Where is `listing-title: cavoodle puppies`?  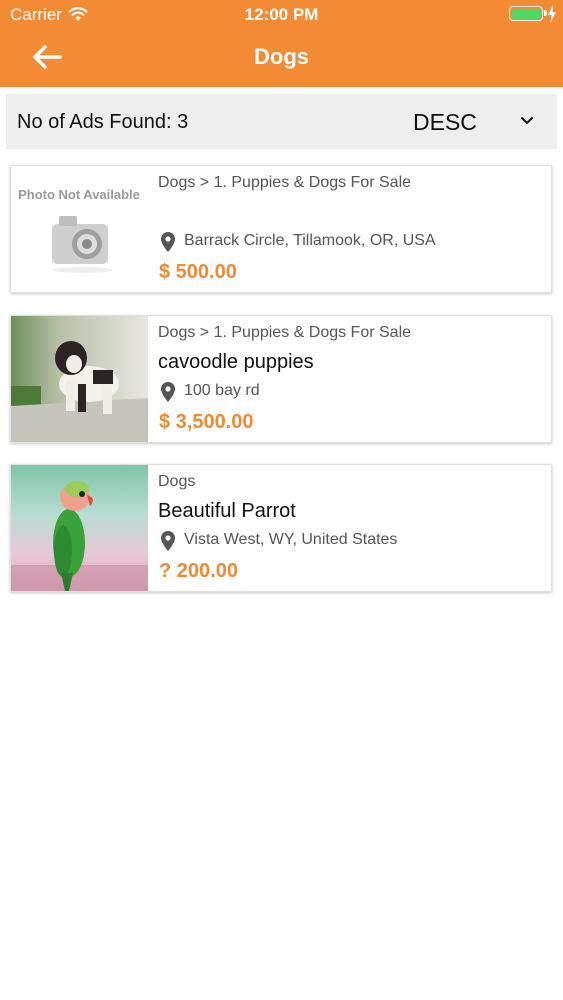
listing-title: cavoodle puppies is located at coordinates (236, 362).